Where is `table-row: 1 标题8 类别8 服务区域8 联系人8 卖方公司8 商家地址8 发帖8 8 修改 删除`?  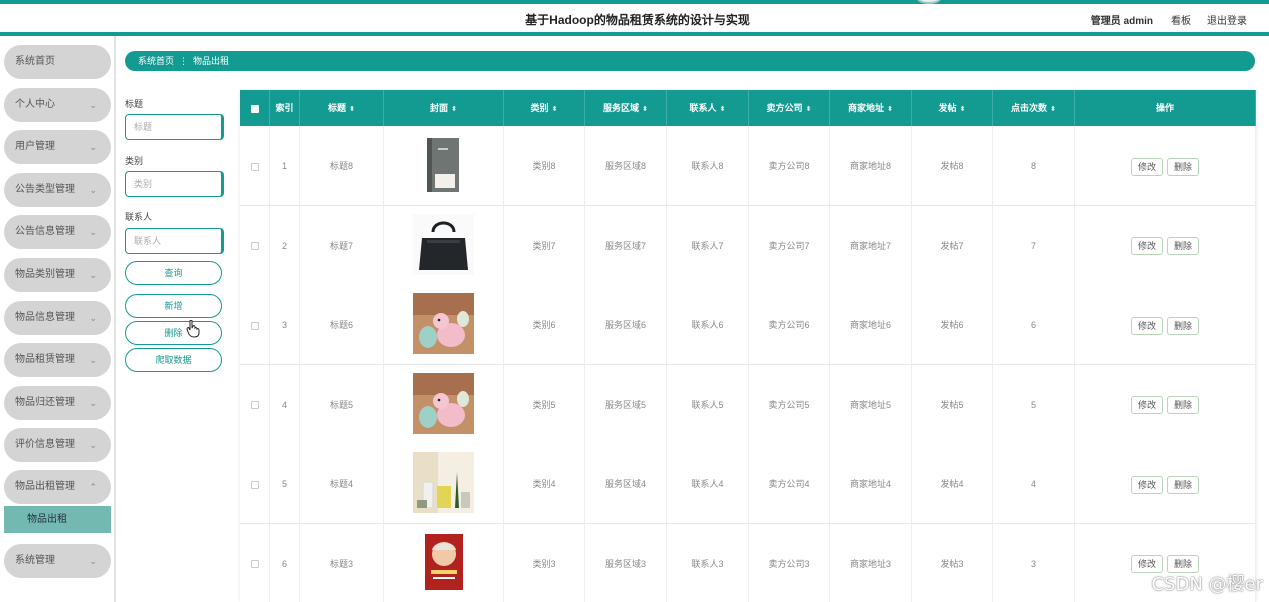
table-row: 1 标题8 类别8 服务区域8 联系人8 卖方公司8 商家地址8 发帖8 8 修改 删除 is located at coordinates (748, 166).